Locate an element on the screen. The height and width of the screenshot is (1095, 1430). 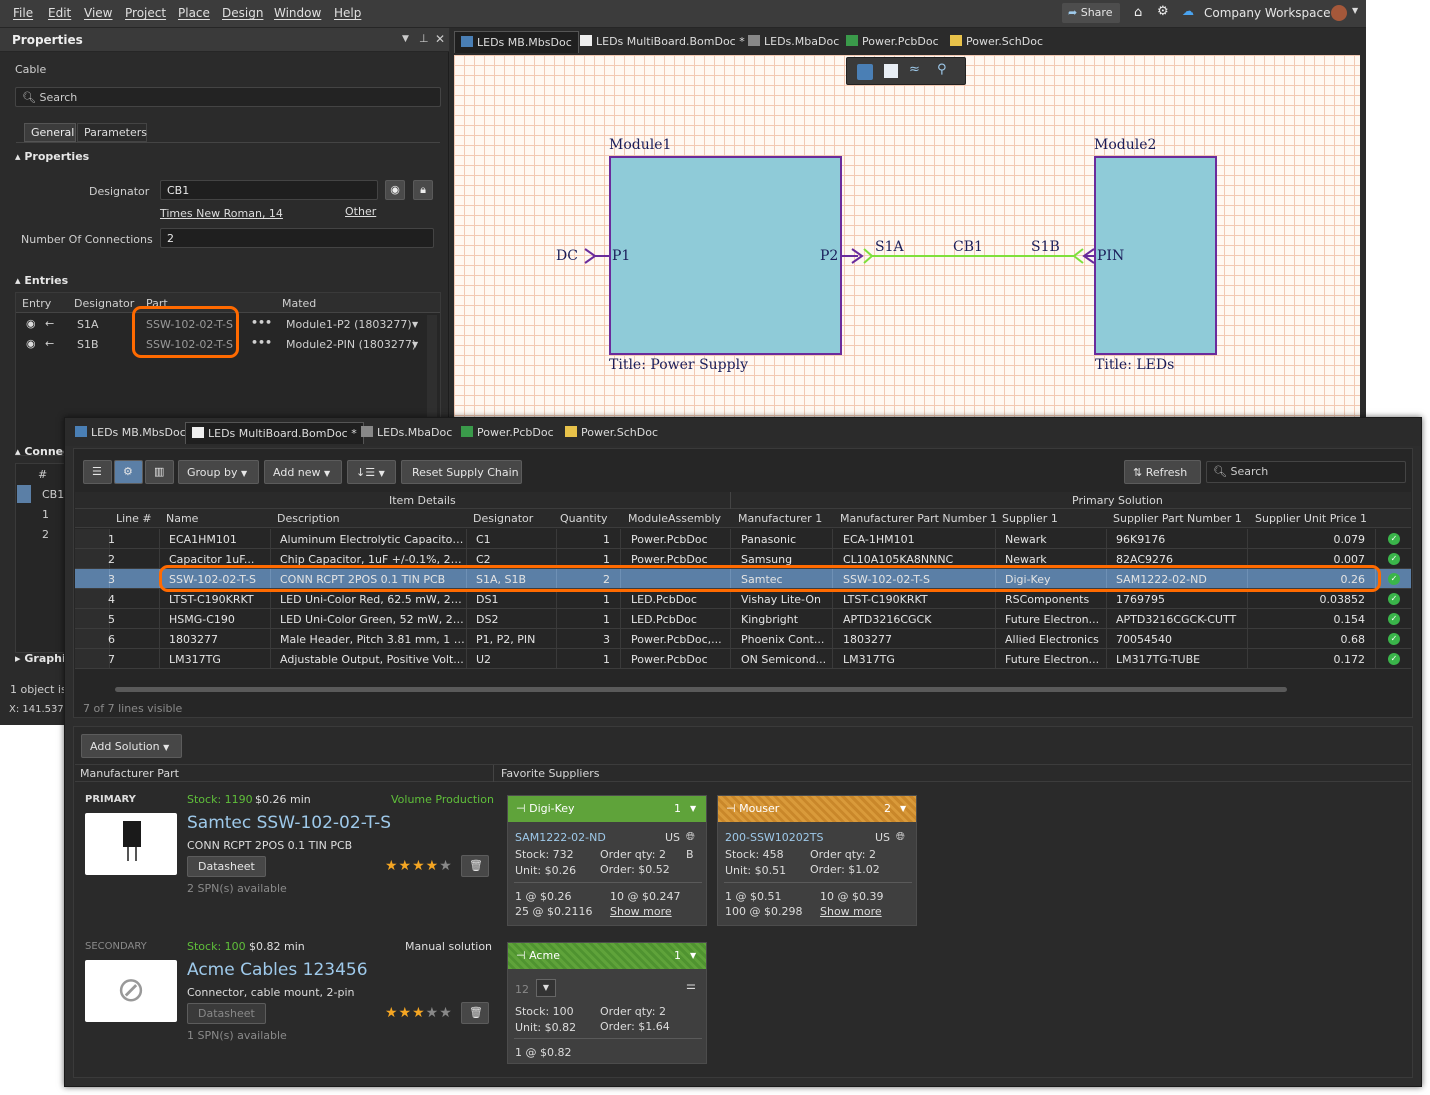
workspace-name: Company Workspace is located at coordinates (1267, 13).